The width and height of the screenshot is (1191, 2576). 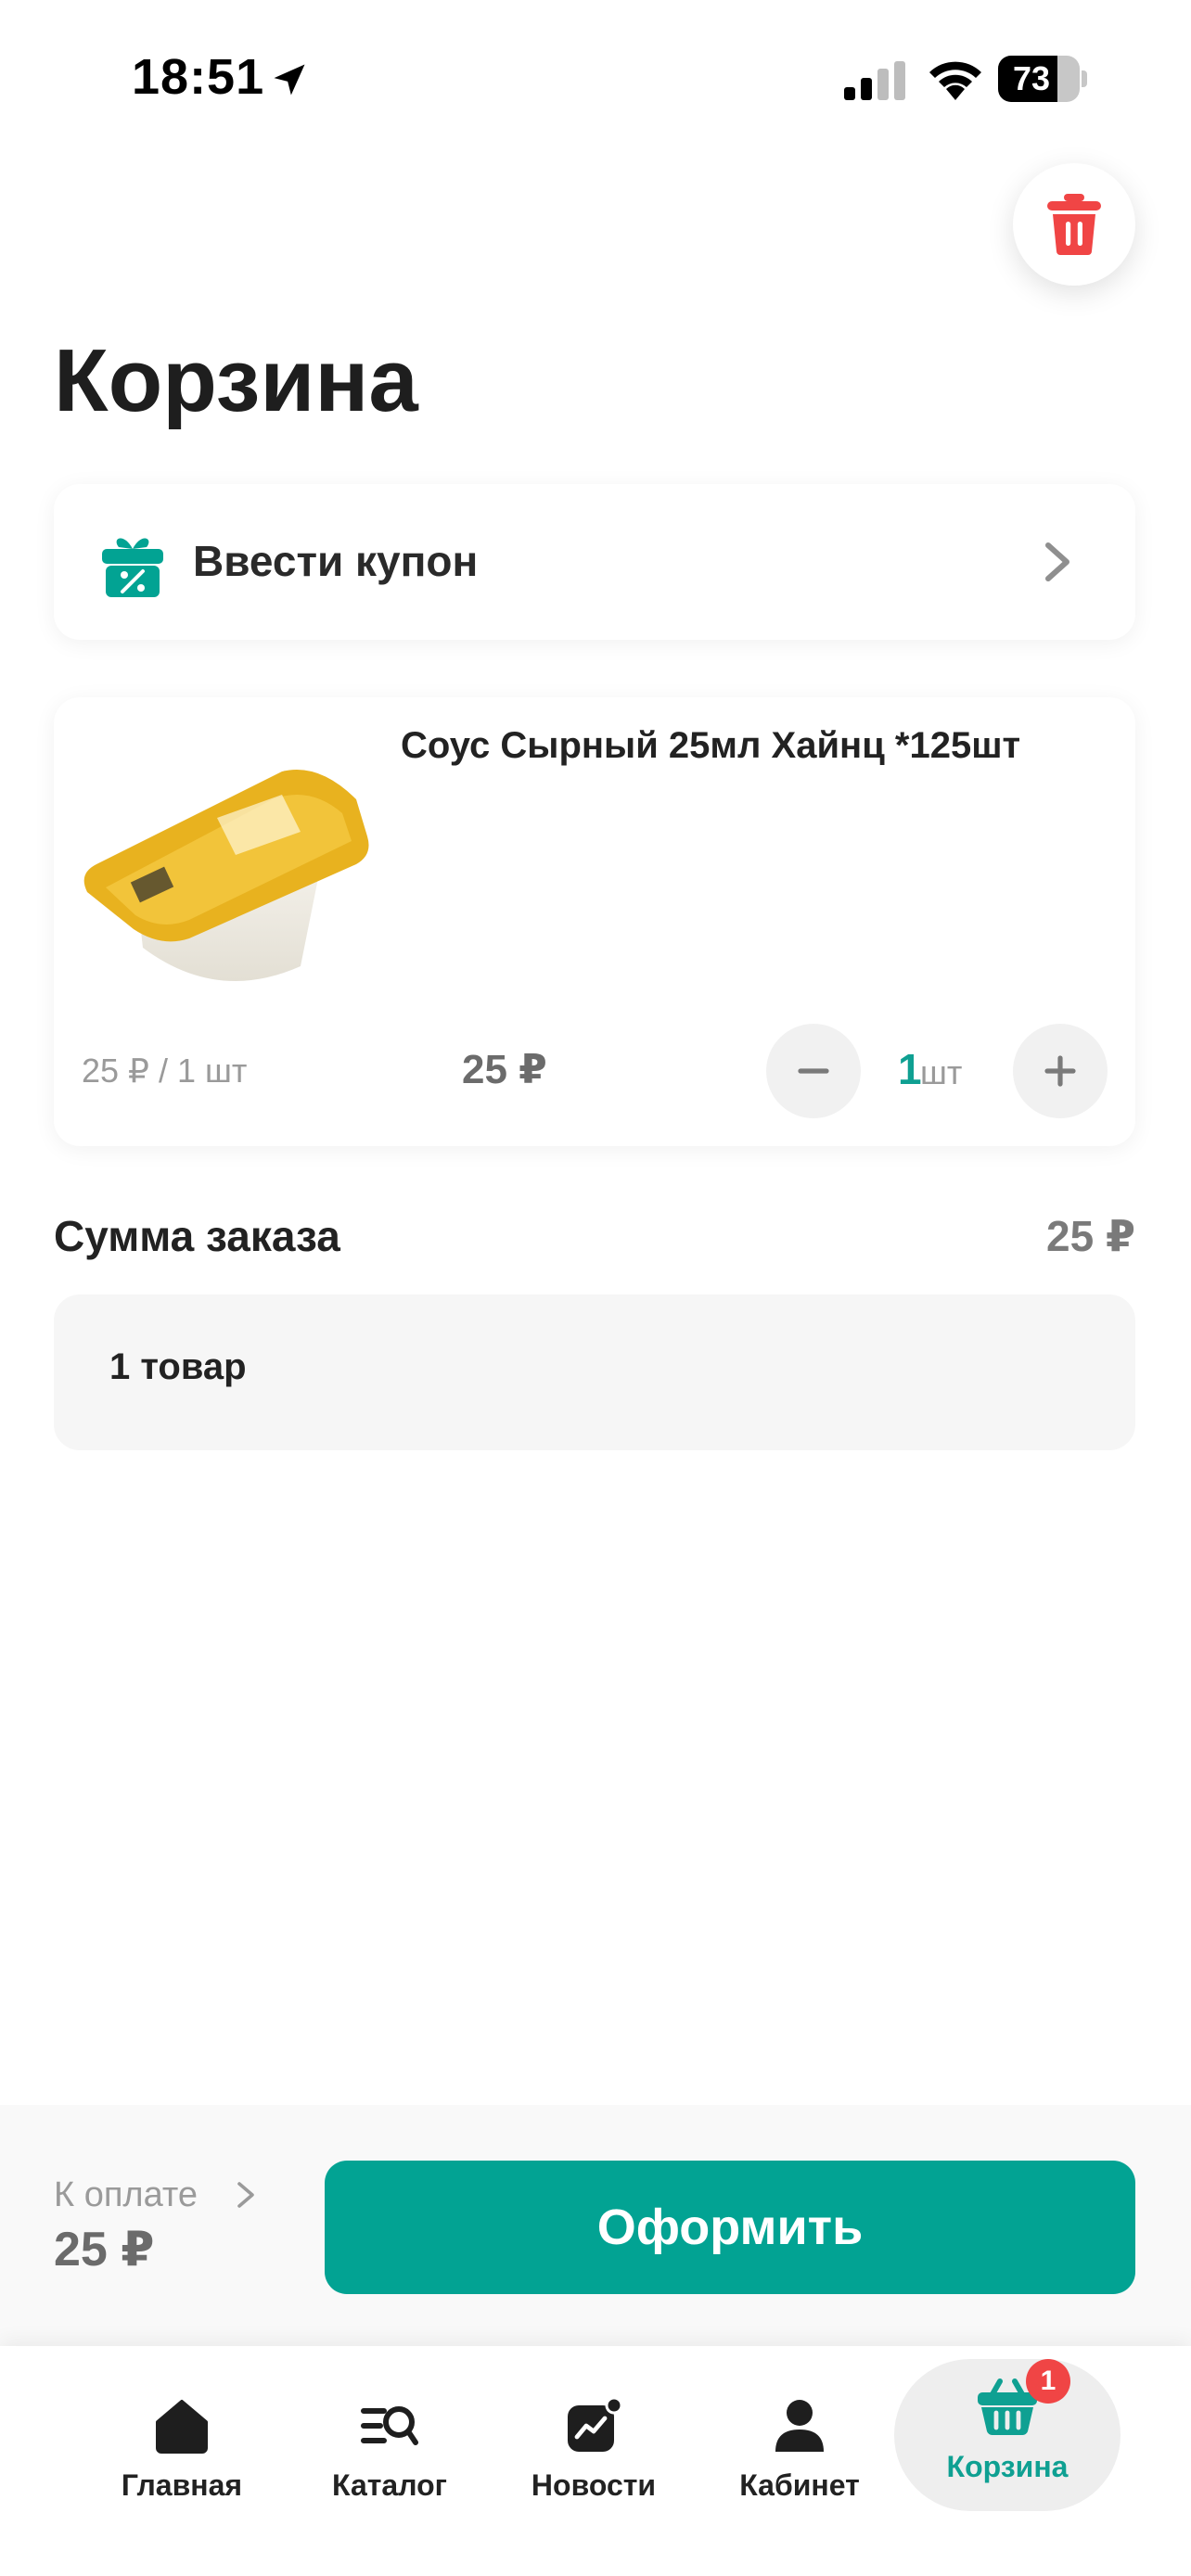 What do you see at coordinates (594, 2485) in the screenshot?
I see `tab-news-label: Новости` at bounding box center [594, 2485].